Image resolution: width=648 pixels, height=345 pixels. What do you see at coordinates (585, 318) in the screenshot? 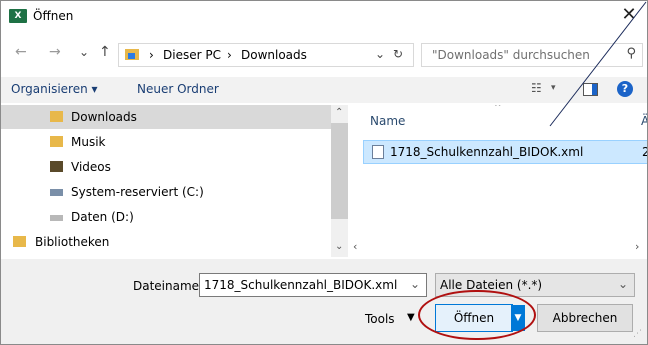
I see `cancel-button: Abbrechen` at bounding box center [585, 318].